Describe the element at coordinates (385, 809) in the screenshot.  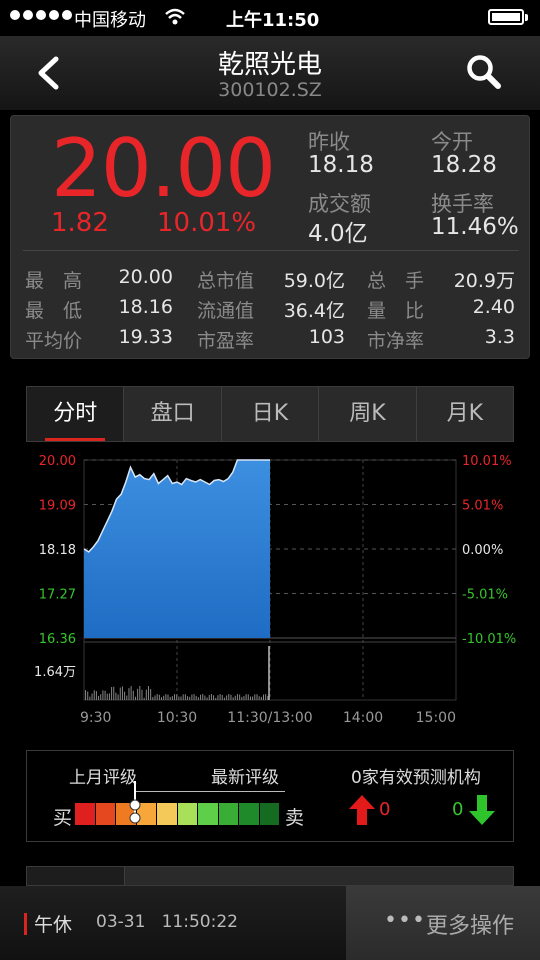
I see `upgrade-count: 0` at that location.